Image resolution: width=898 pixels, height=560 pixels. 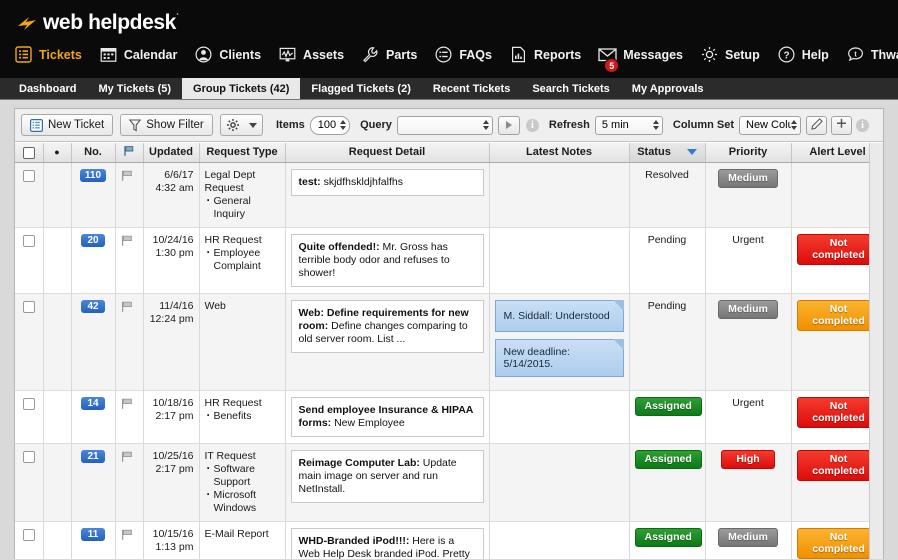 What do you see at coordinates (463, 54) in the screenshot?
I see `nav-item-faqs: FAQs` at bounding box center [463, 54].